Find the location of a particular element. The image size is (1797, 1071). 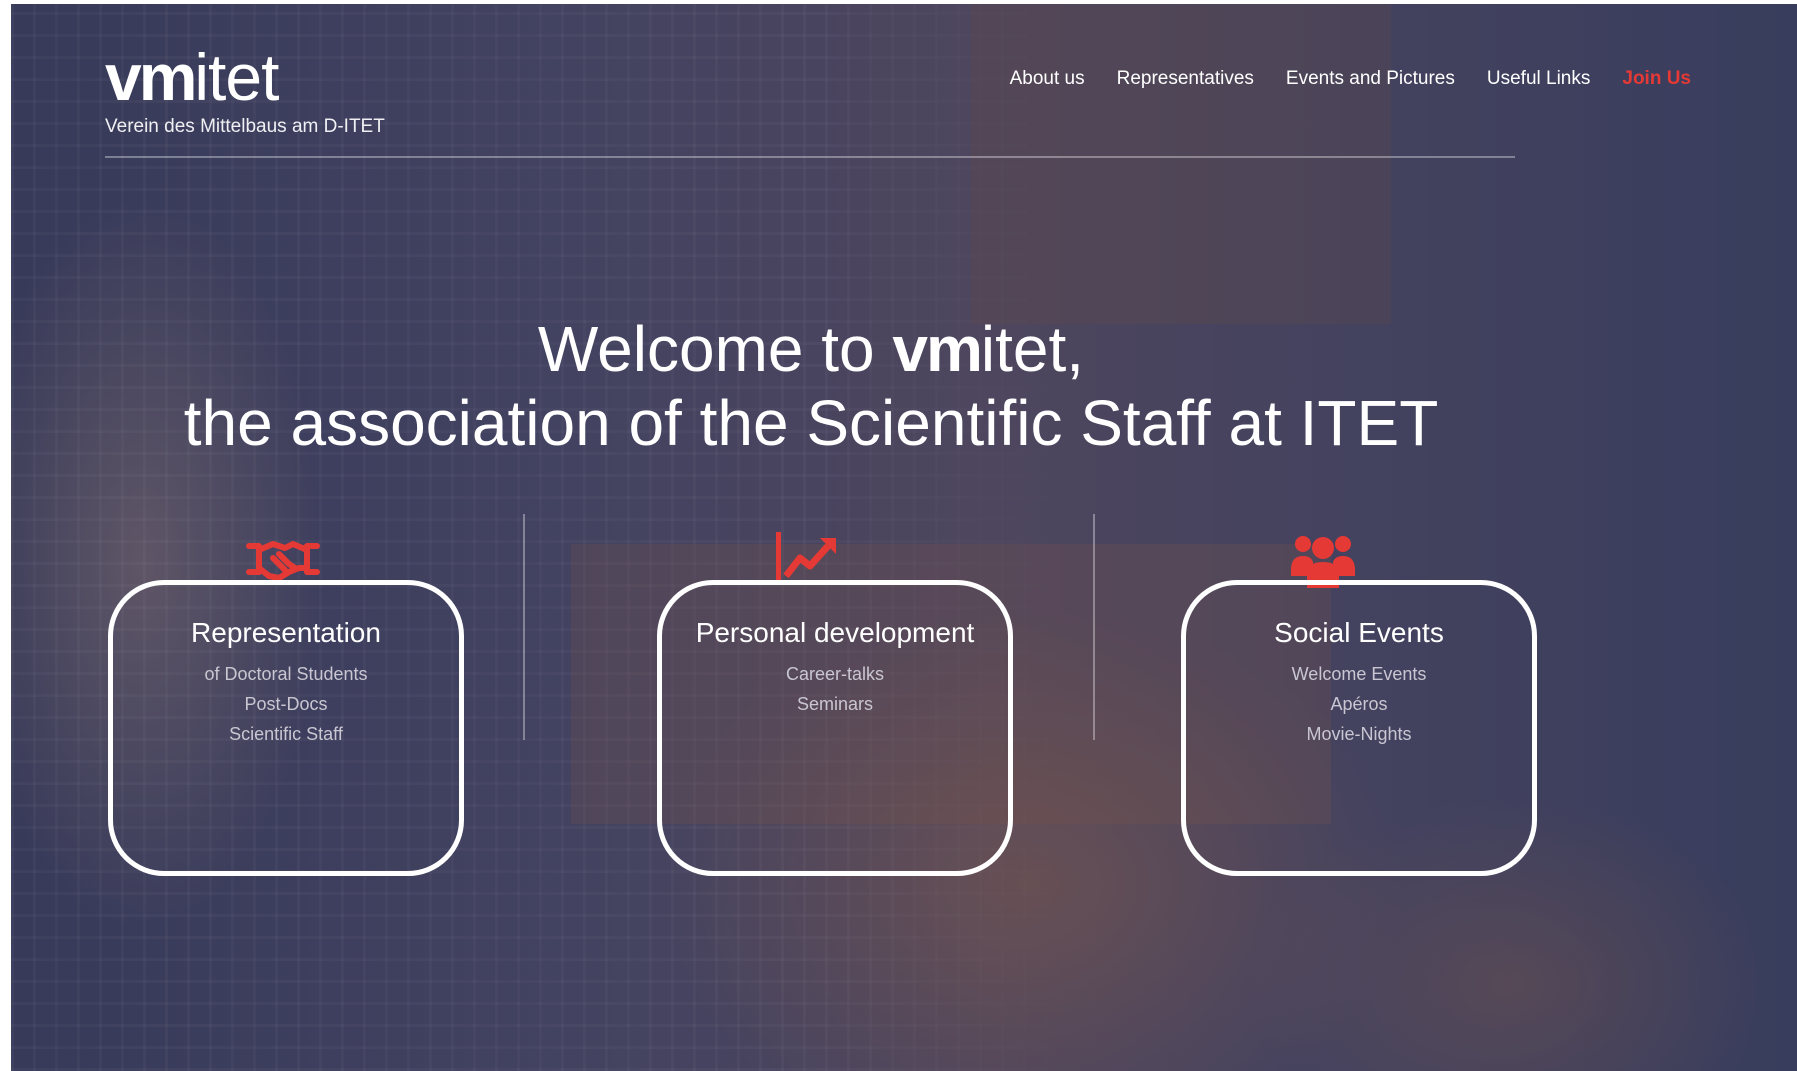

nav-useful-links: Useful Links is located at coordinates (1539, 79).